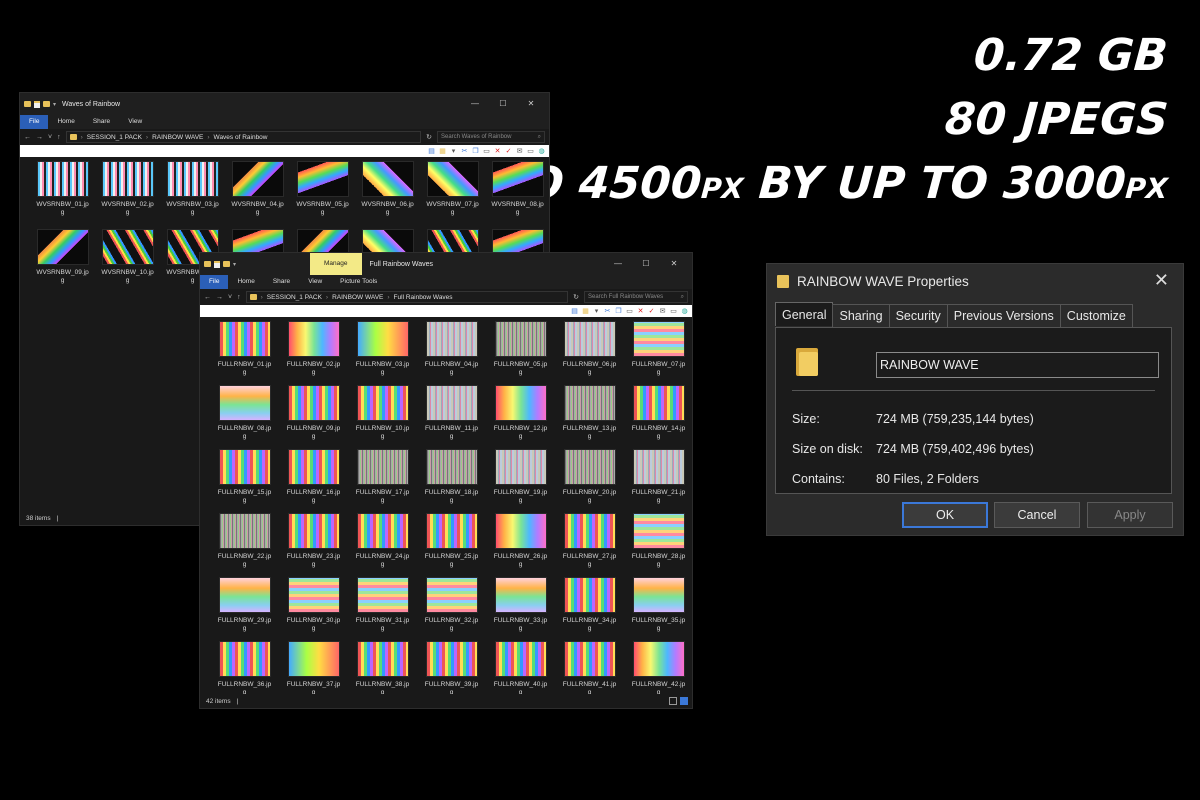  What do you see at coordinates (62, 257) in the screenshot?
I see `file-item: WVSRNBW_09.jp g` at bounding box center [62, 257].